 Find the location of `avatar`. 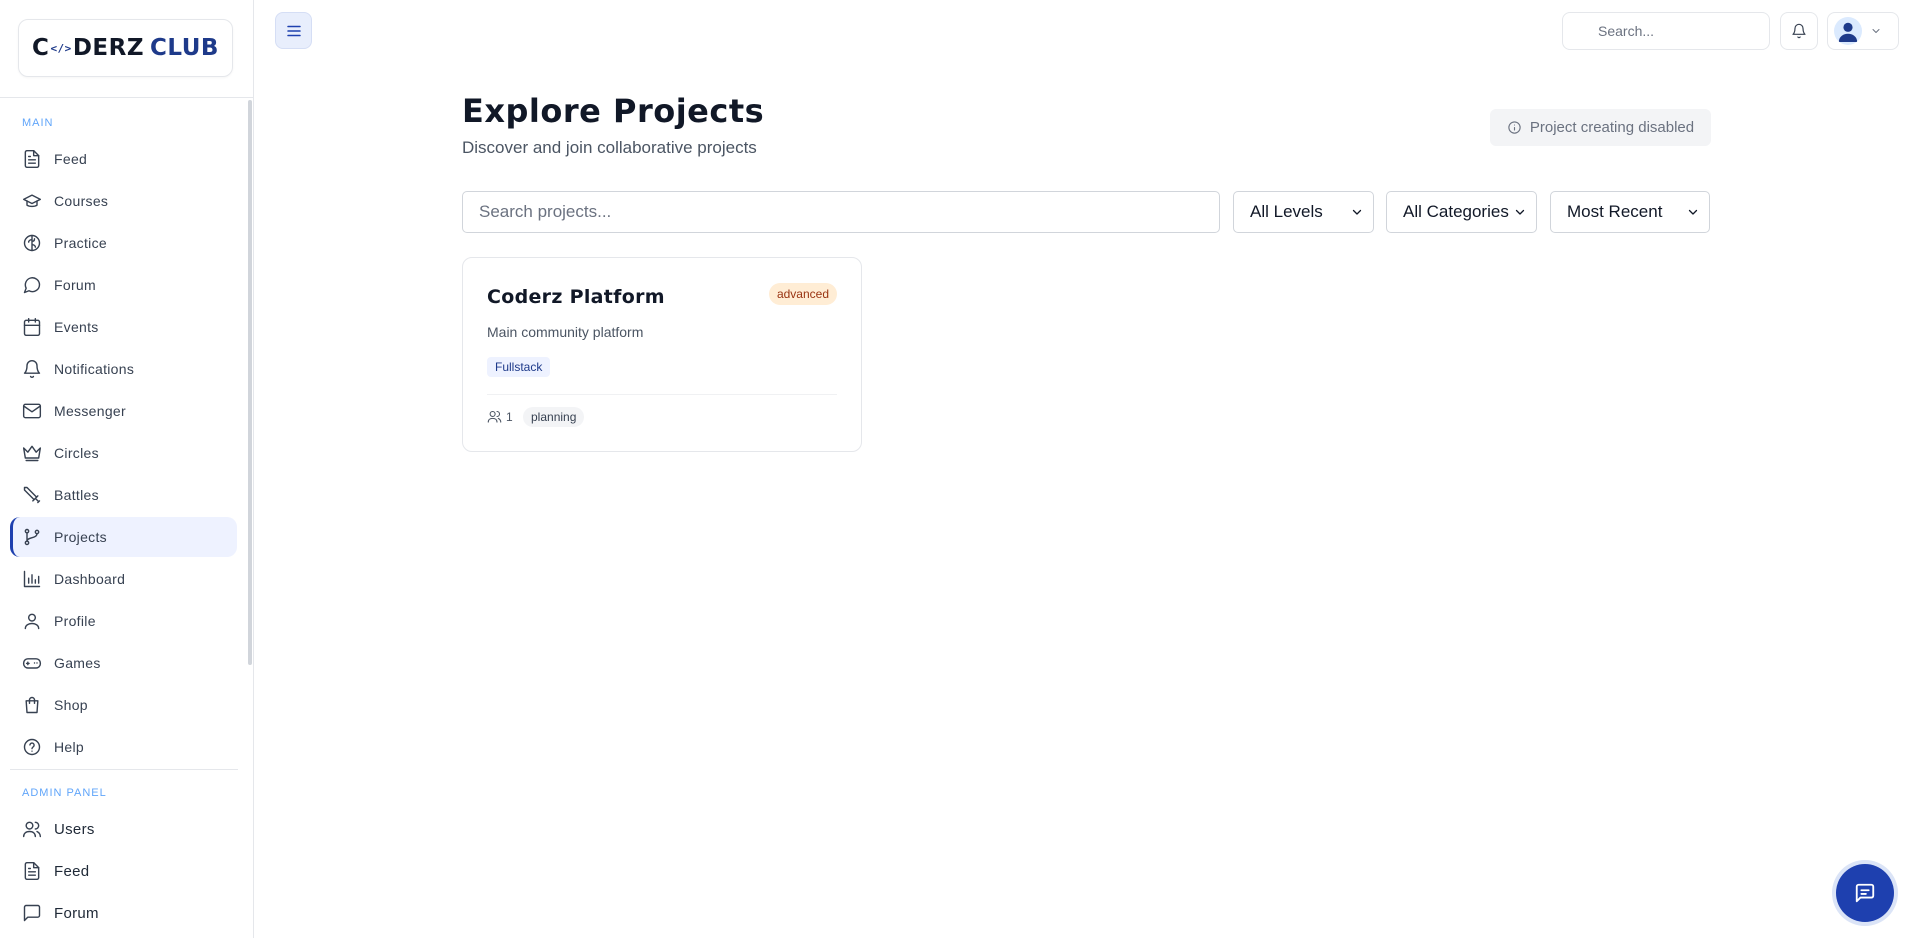

avatar is located at coordinates (1848, 31).